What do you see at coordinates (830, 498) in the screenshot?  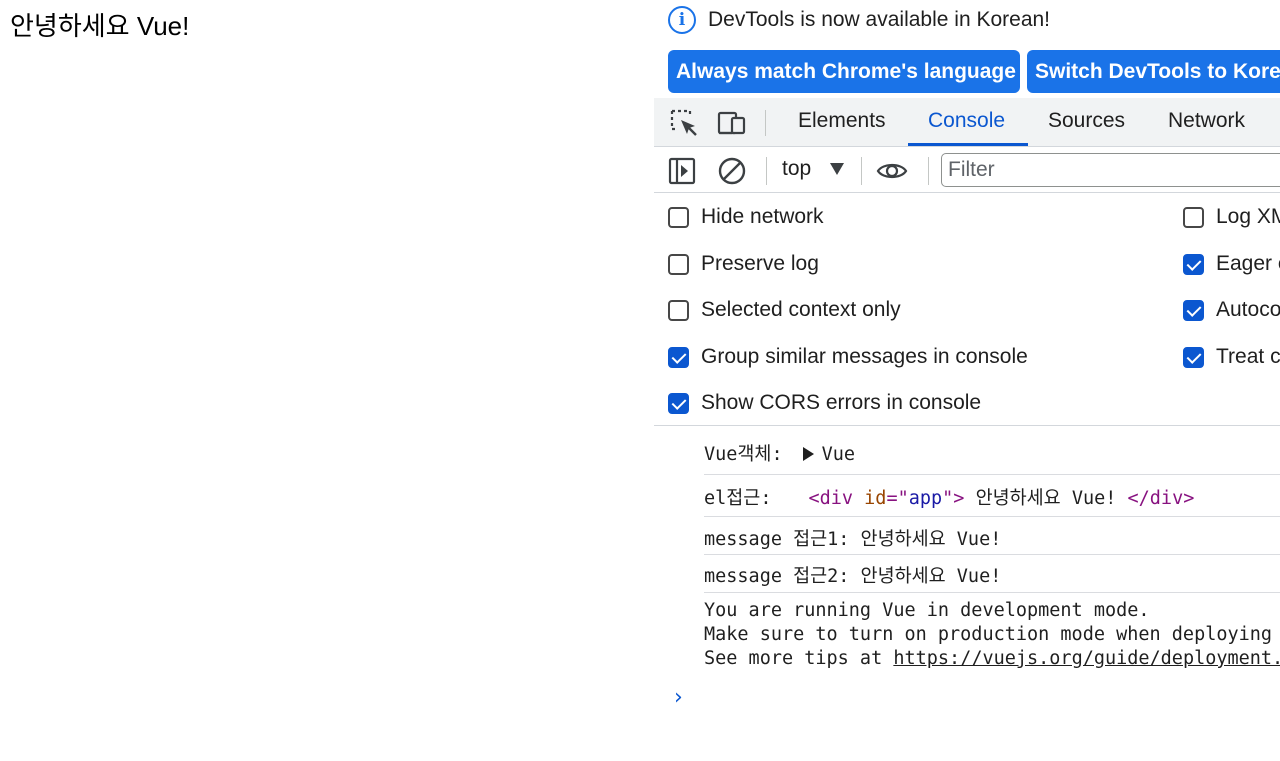 I see `html-tag-open: <div` at bounding box center [830, 498].